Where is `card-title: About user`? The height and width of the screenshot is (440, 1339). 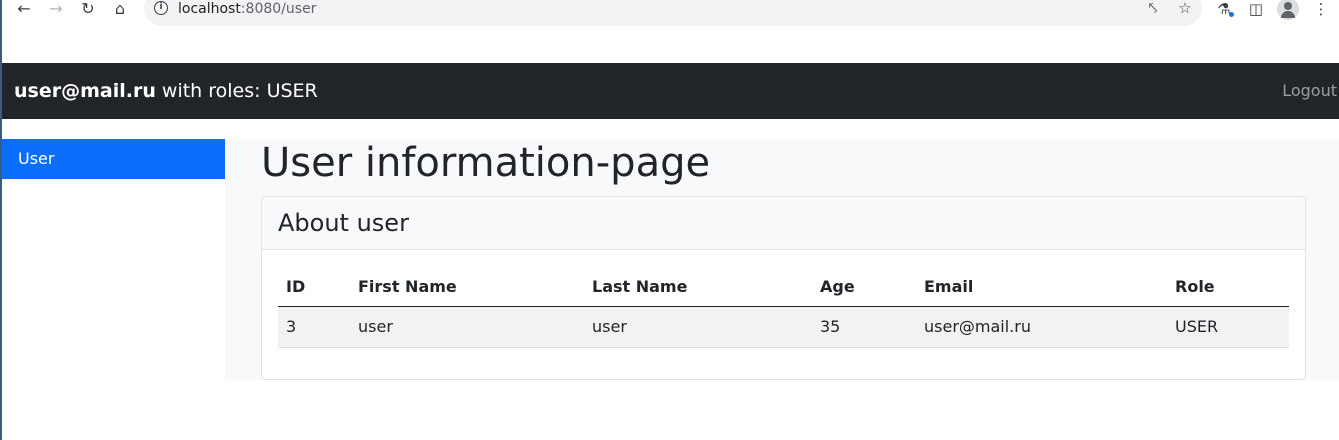
card-title: About user is located at coordinates (343, 223).